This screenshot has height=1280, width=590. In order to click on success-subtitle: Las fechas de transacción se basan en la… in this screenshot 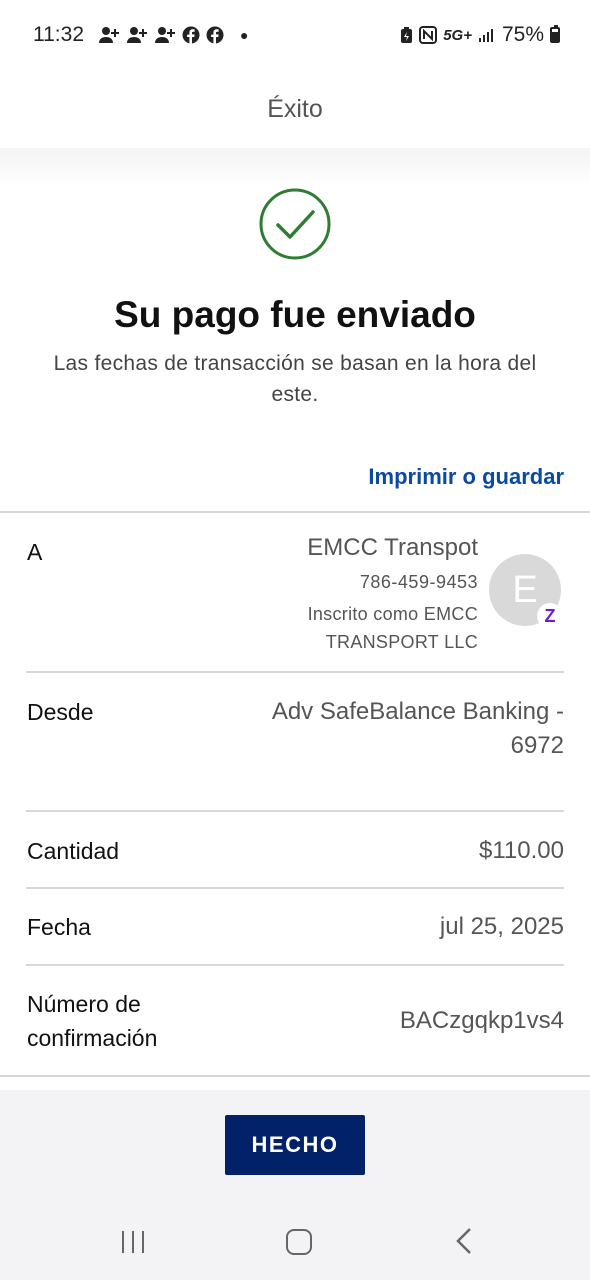, I will do `click(295, 379)`.